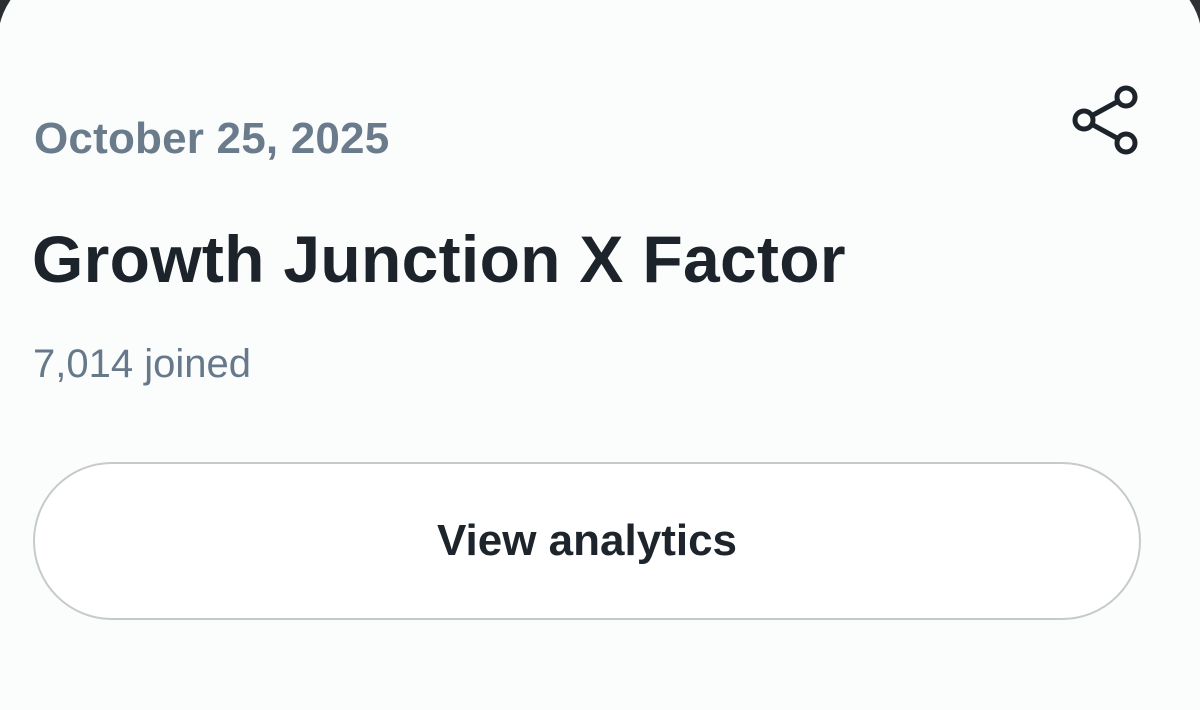 The image size is (1200, 710). What do you see at coordinates (142, 364) in the screenshot?
I see `joined-count: 7,014 joined` at bounding box center [142, 364].